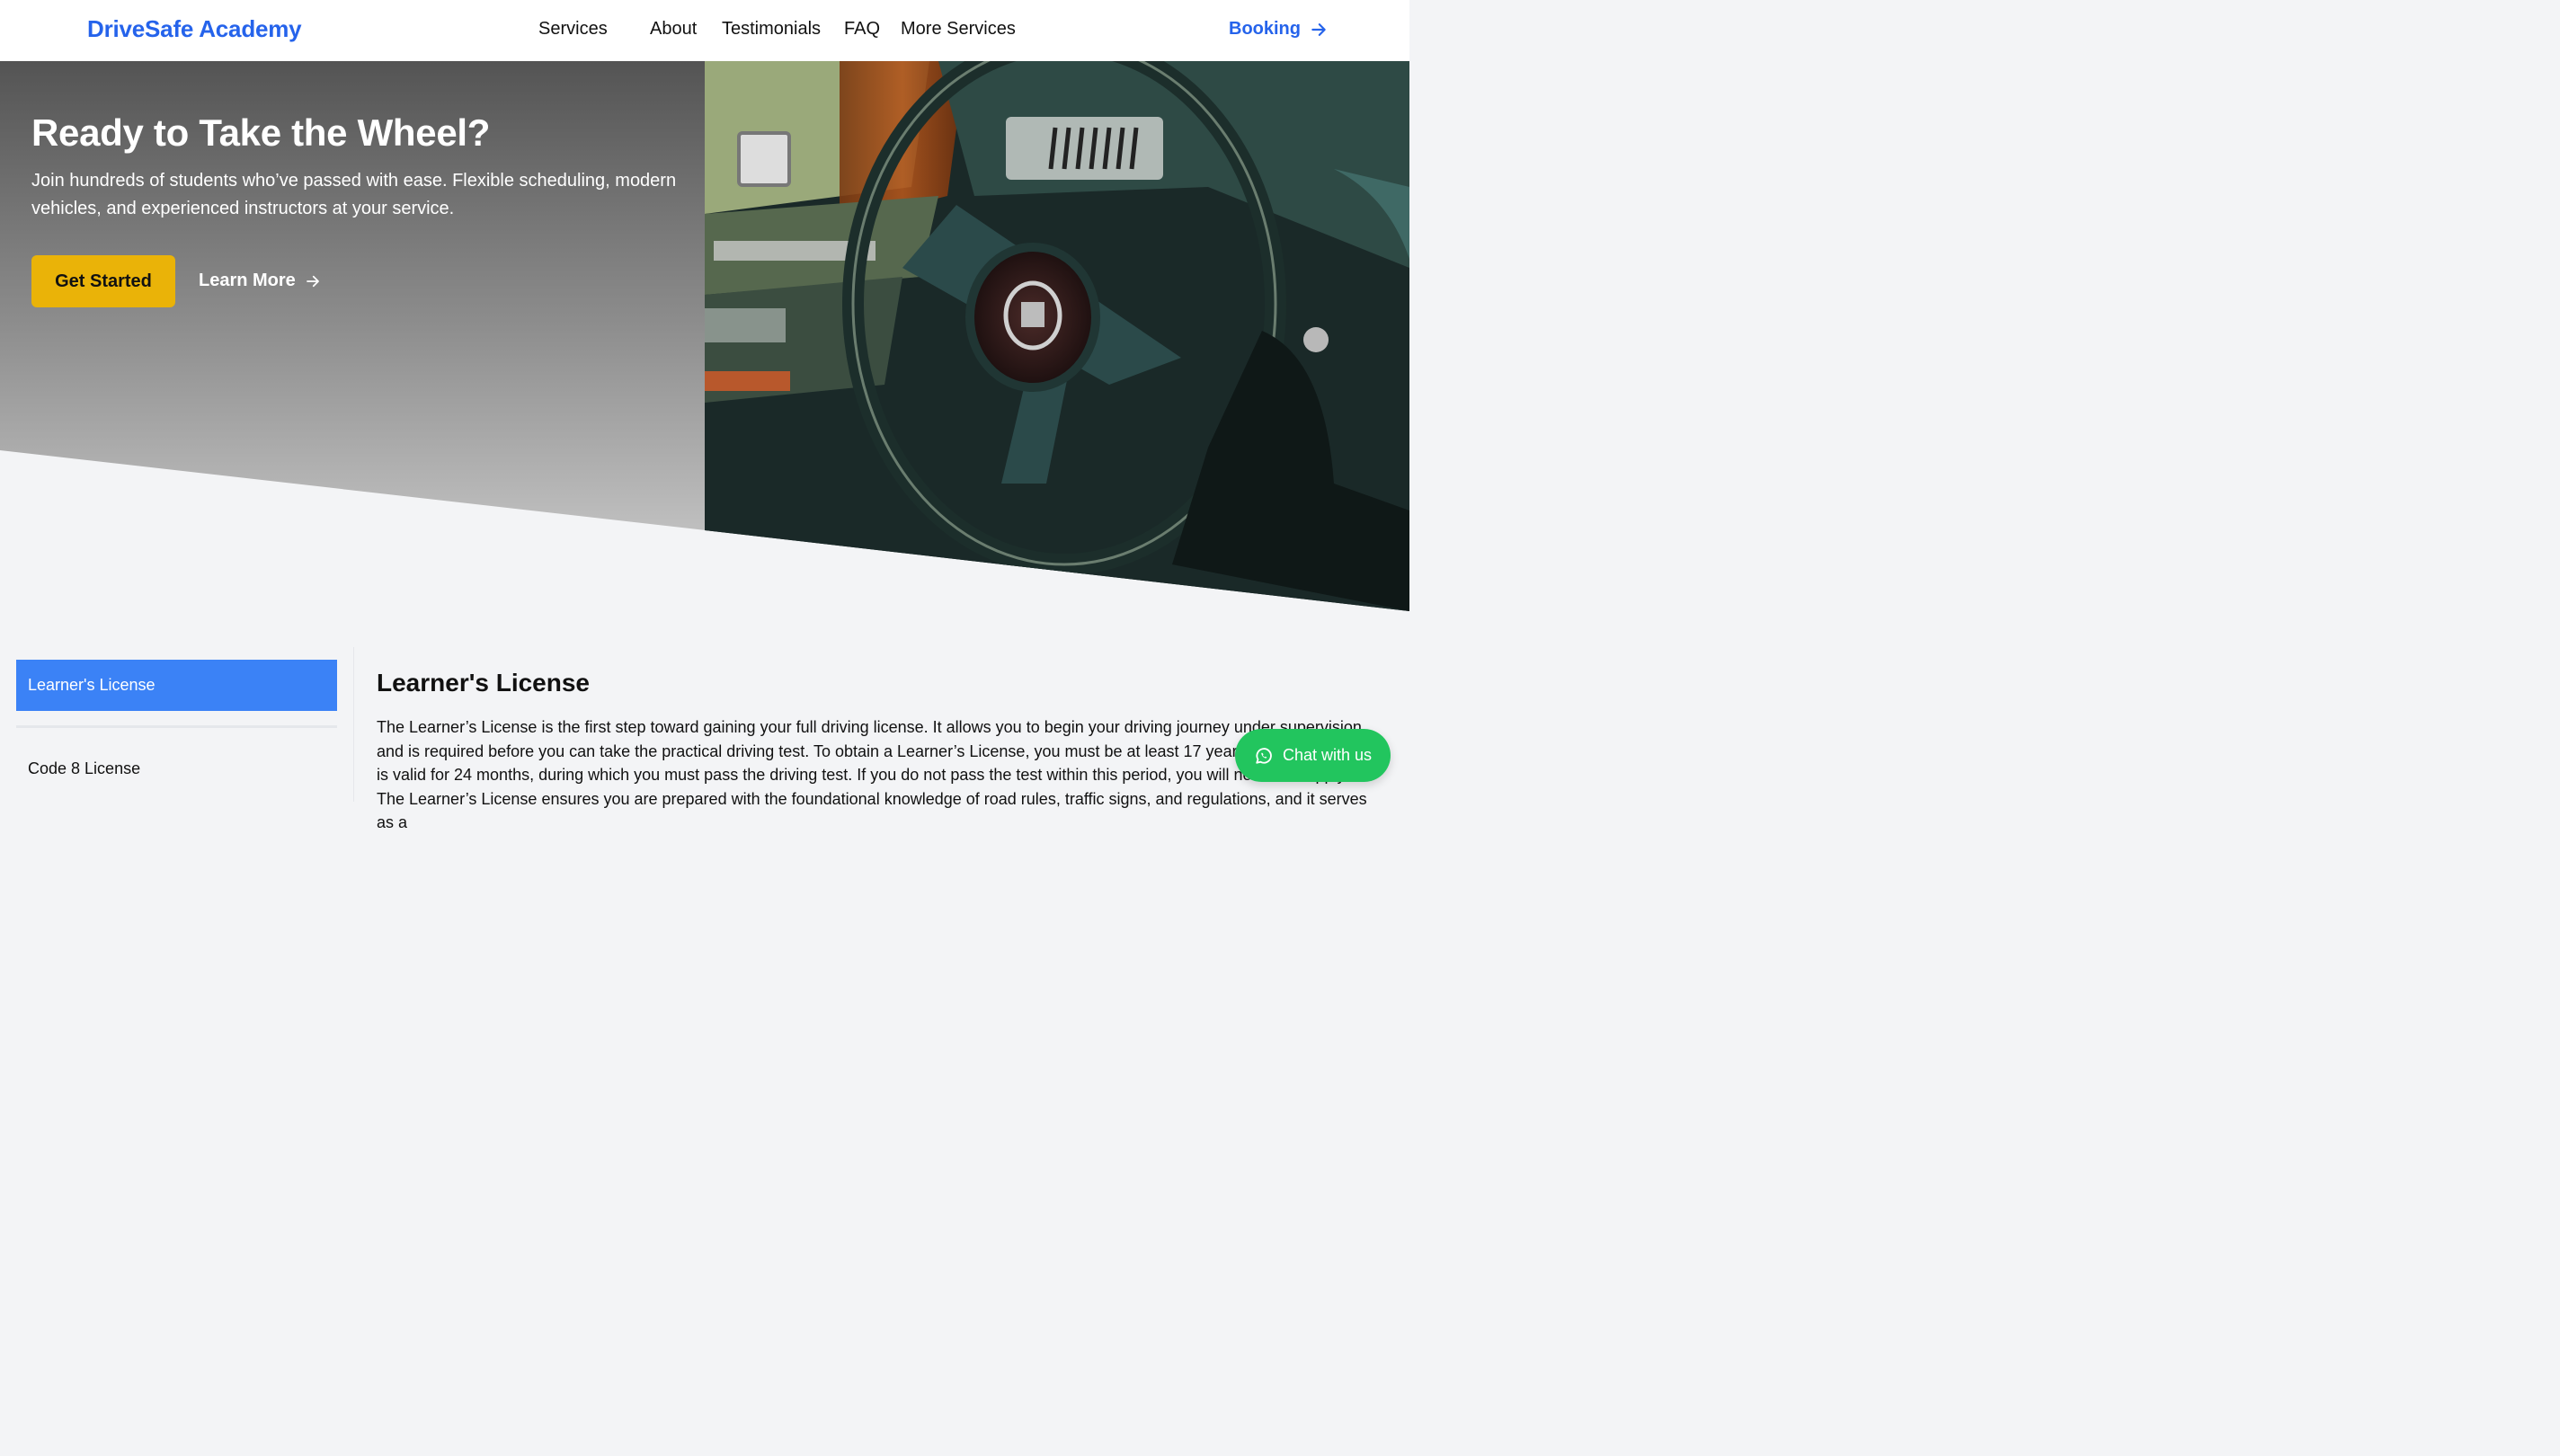 This screenshot has height=1456, width=2560. What do you see at coordinates (862, 29) in the screenshot?
I see `nav-link-faq: FAQ` at bounding box center [862, 29].